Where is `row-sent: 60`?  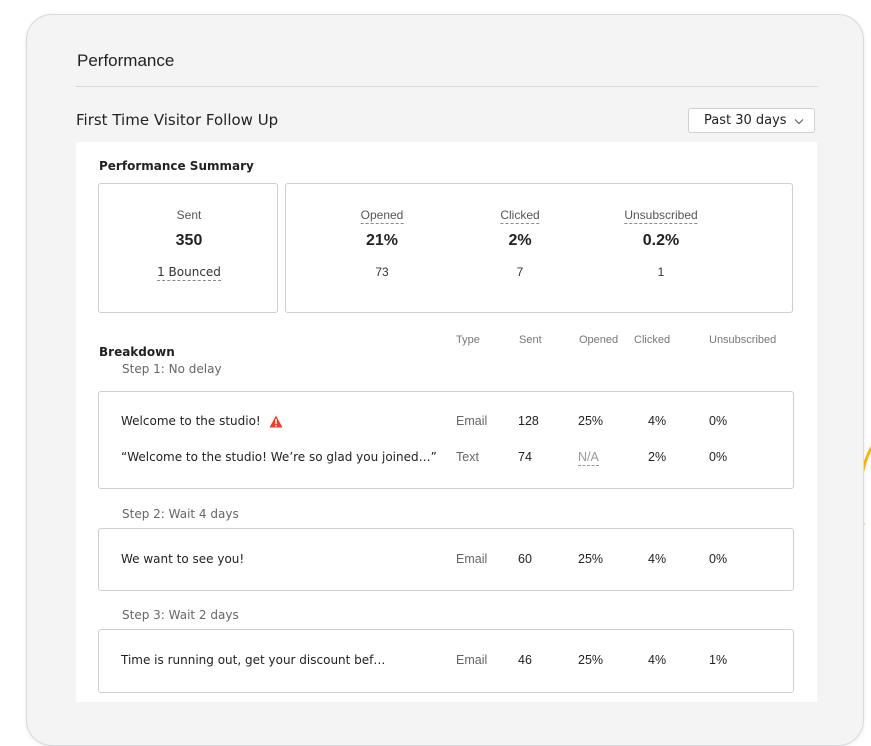 row-sent: 60 is located at coordinates (525, 559).